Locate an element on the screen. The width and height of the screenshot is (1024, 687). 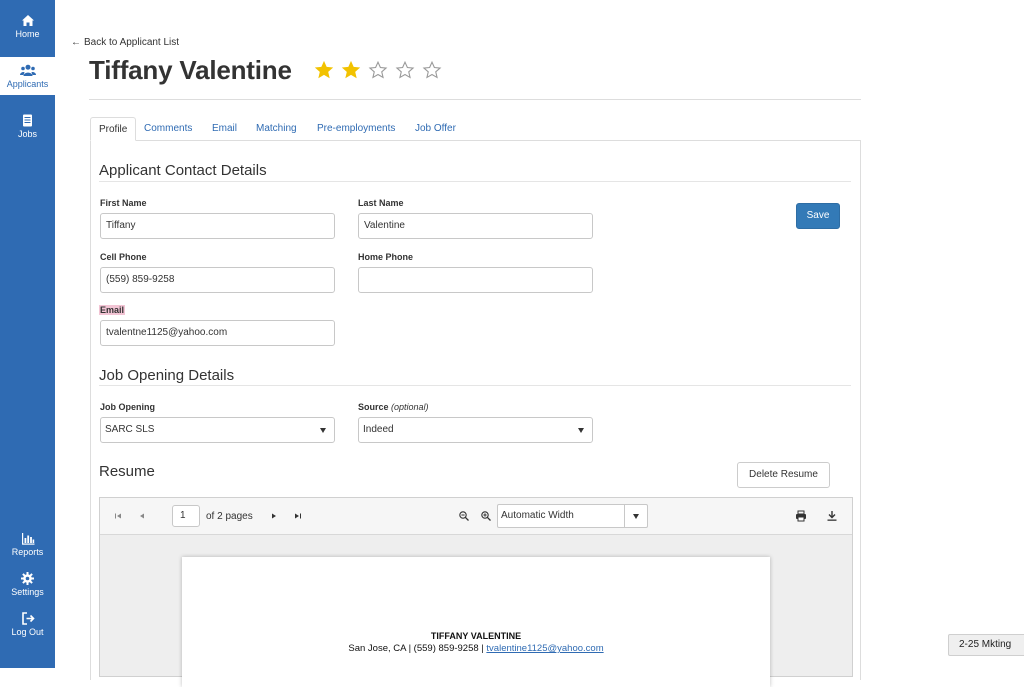
sidebar-item-reports: Reports is located at coordinates (27, 545).